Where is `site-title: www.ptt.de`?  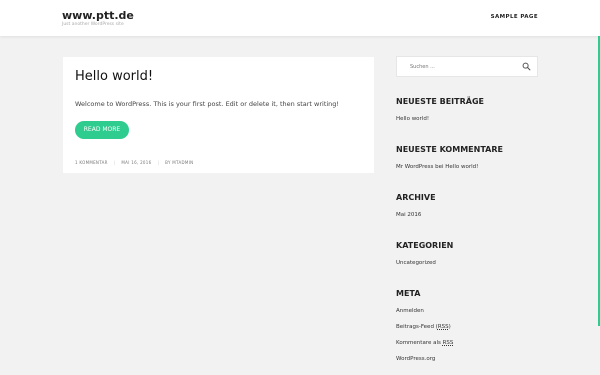 site-title: www.ptt.de is located at coordinates (98, 15).